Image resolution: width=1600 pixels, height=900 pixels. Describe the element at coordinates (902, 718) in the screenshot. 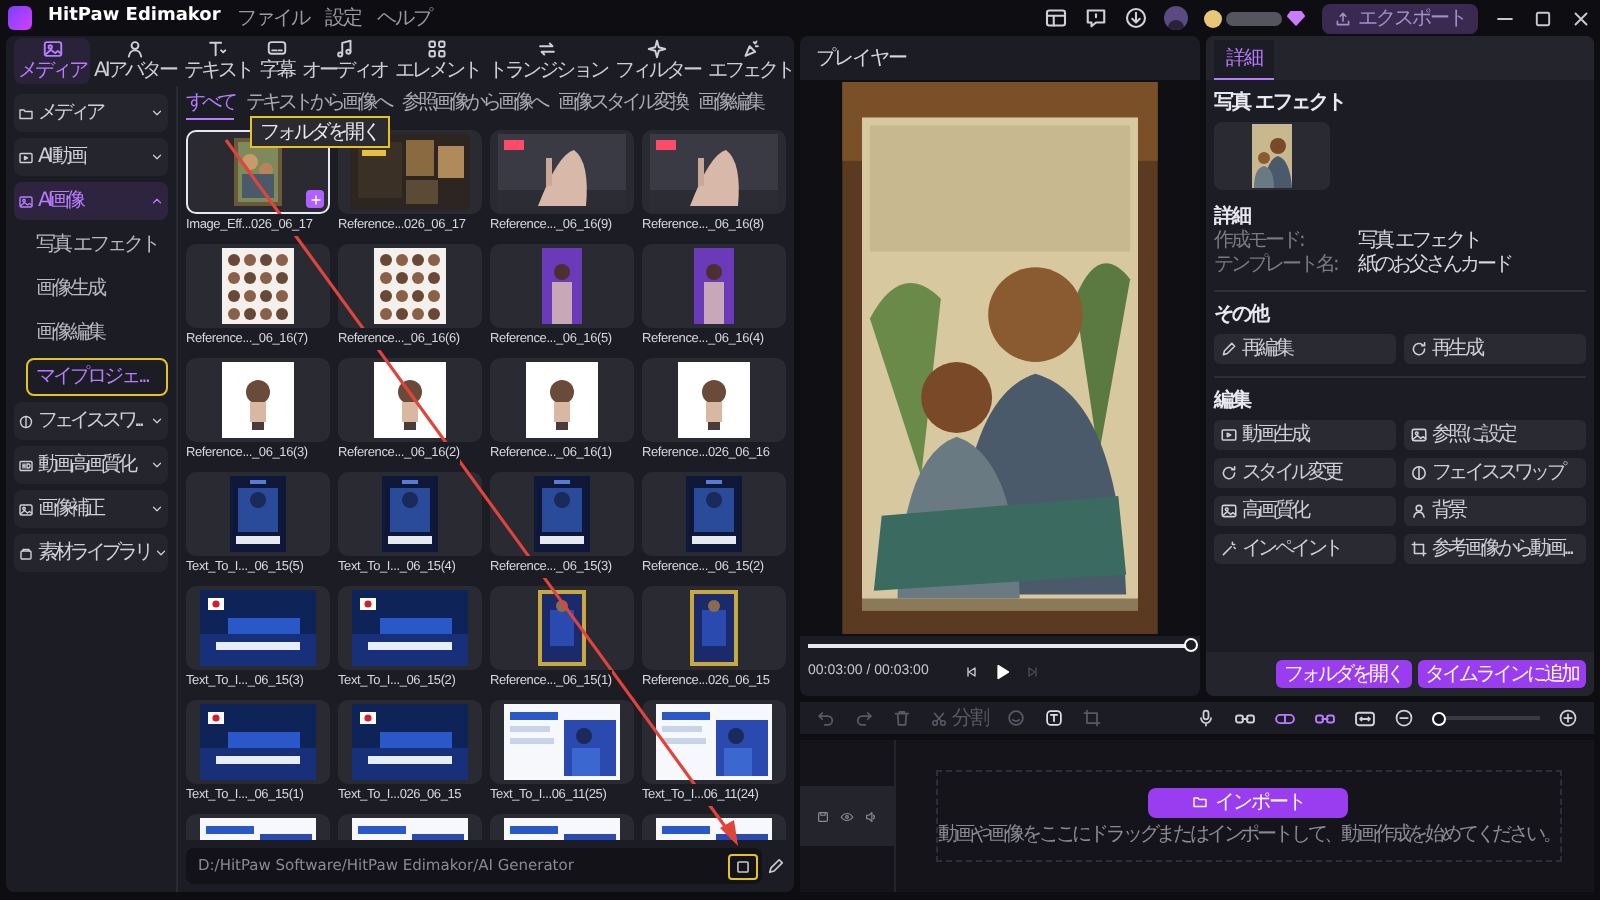

I see `delete-icon` at that location.